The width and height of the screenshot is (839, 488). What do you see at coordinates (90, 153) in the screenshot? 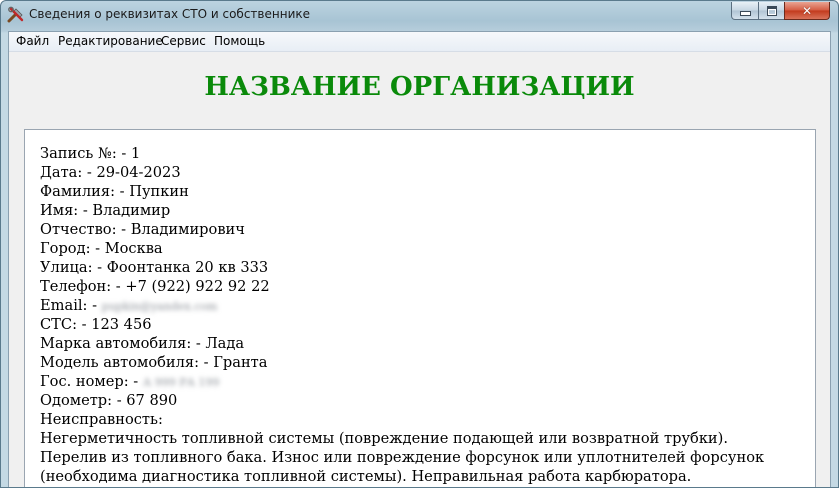
I see `record-number: Запись №: - 1` at bounding box center [90, 153].